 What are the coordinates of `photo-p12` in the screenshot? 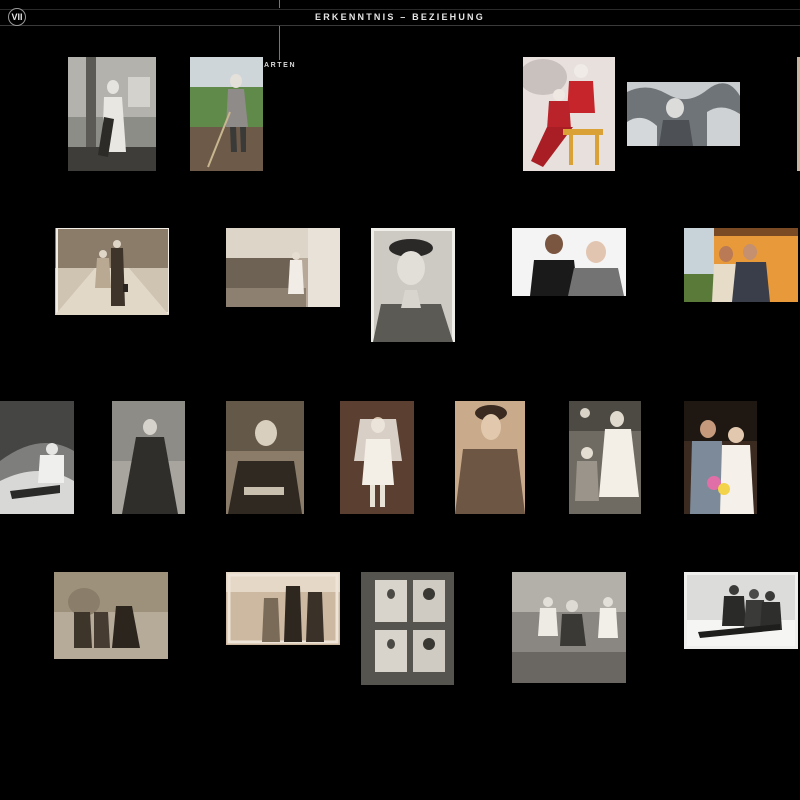 It's located at (148, 457).